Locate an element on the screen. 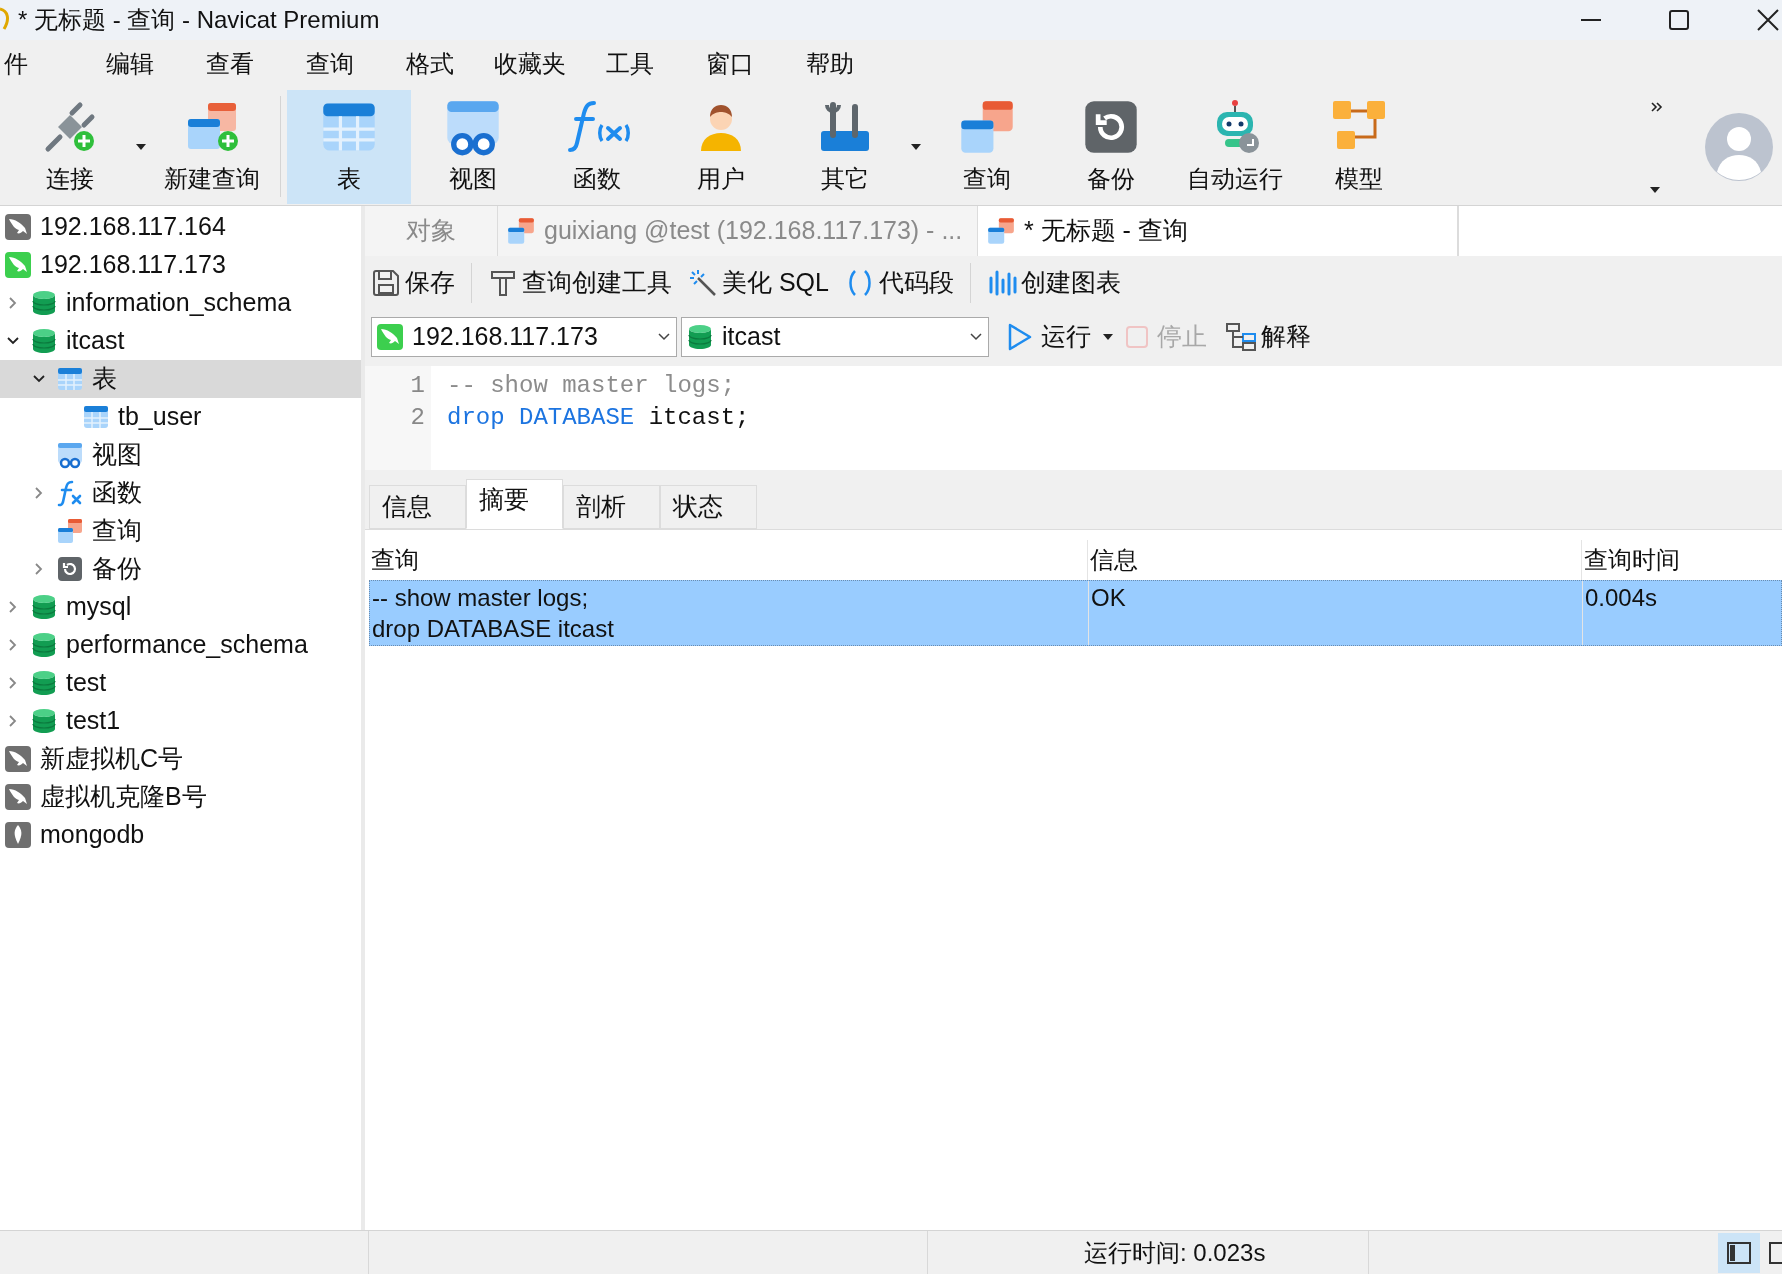 The height and width of the screenshot is (1274, 1782). tree-item: tb_user is located at coordinates (180, 417).